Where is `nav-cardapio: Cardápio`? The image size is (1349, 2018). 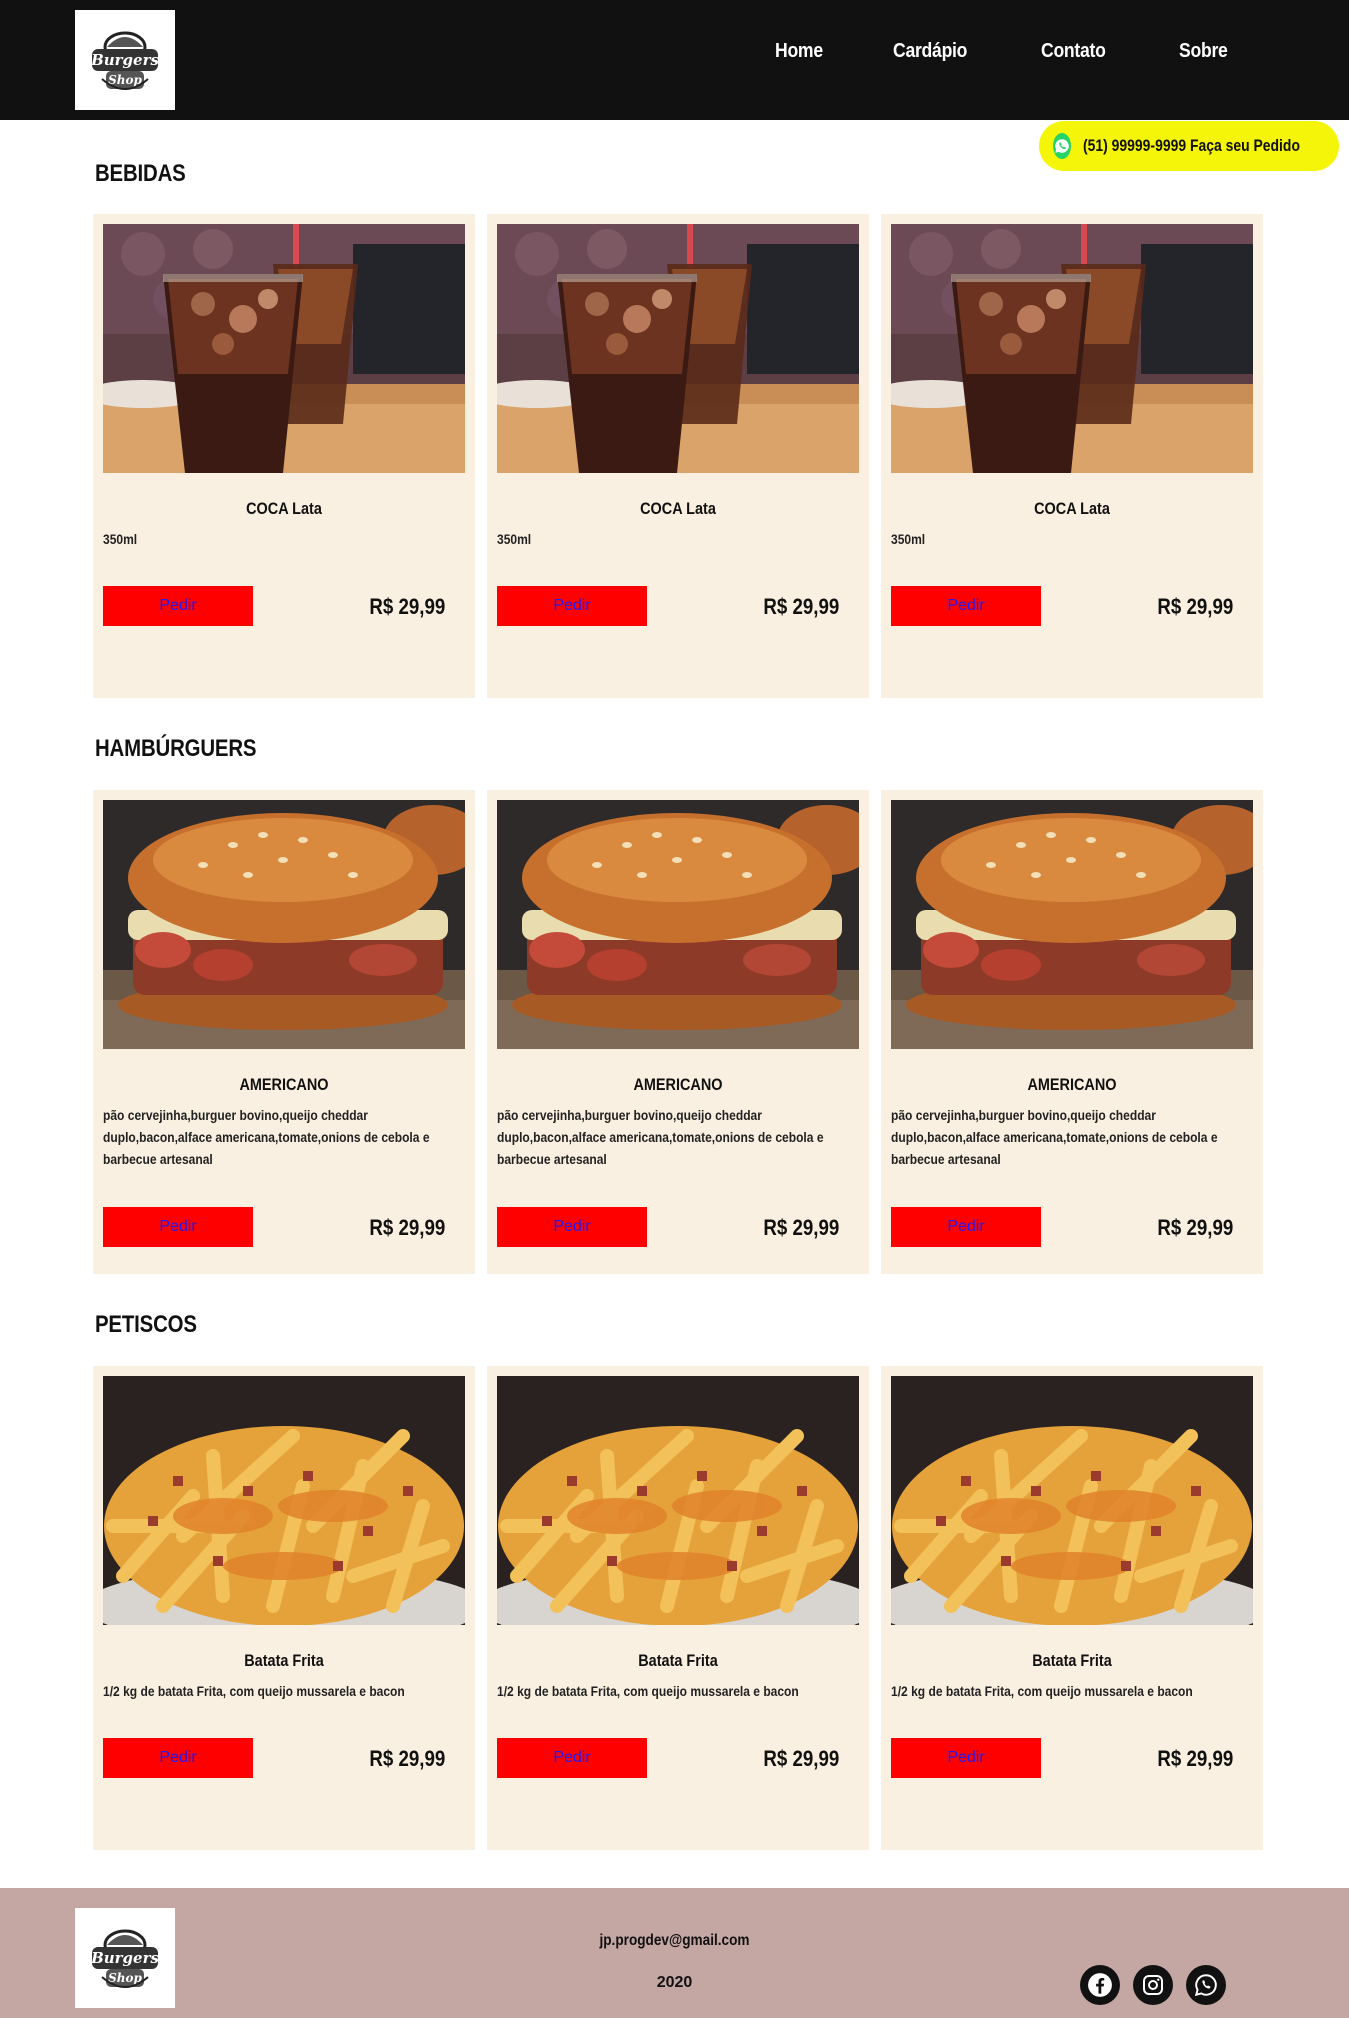
nav-cardapio: Cardápio is located at coordinates (930, 51).